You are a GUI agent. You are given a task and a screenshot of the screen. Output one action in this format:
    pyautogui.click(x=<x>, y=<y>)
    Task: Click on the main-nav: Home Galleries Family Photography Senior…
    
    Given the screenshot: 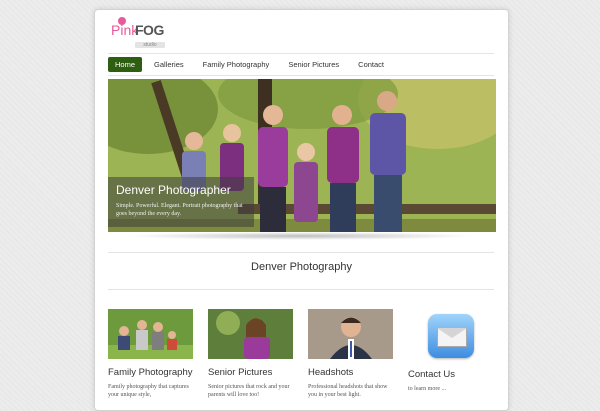 What is the action you would take?
    pyautogui.click(x=252, y=64)
    